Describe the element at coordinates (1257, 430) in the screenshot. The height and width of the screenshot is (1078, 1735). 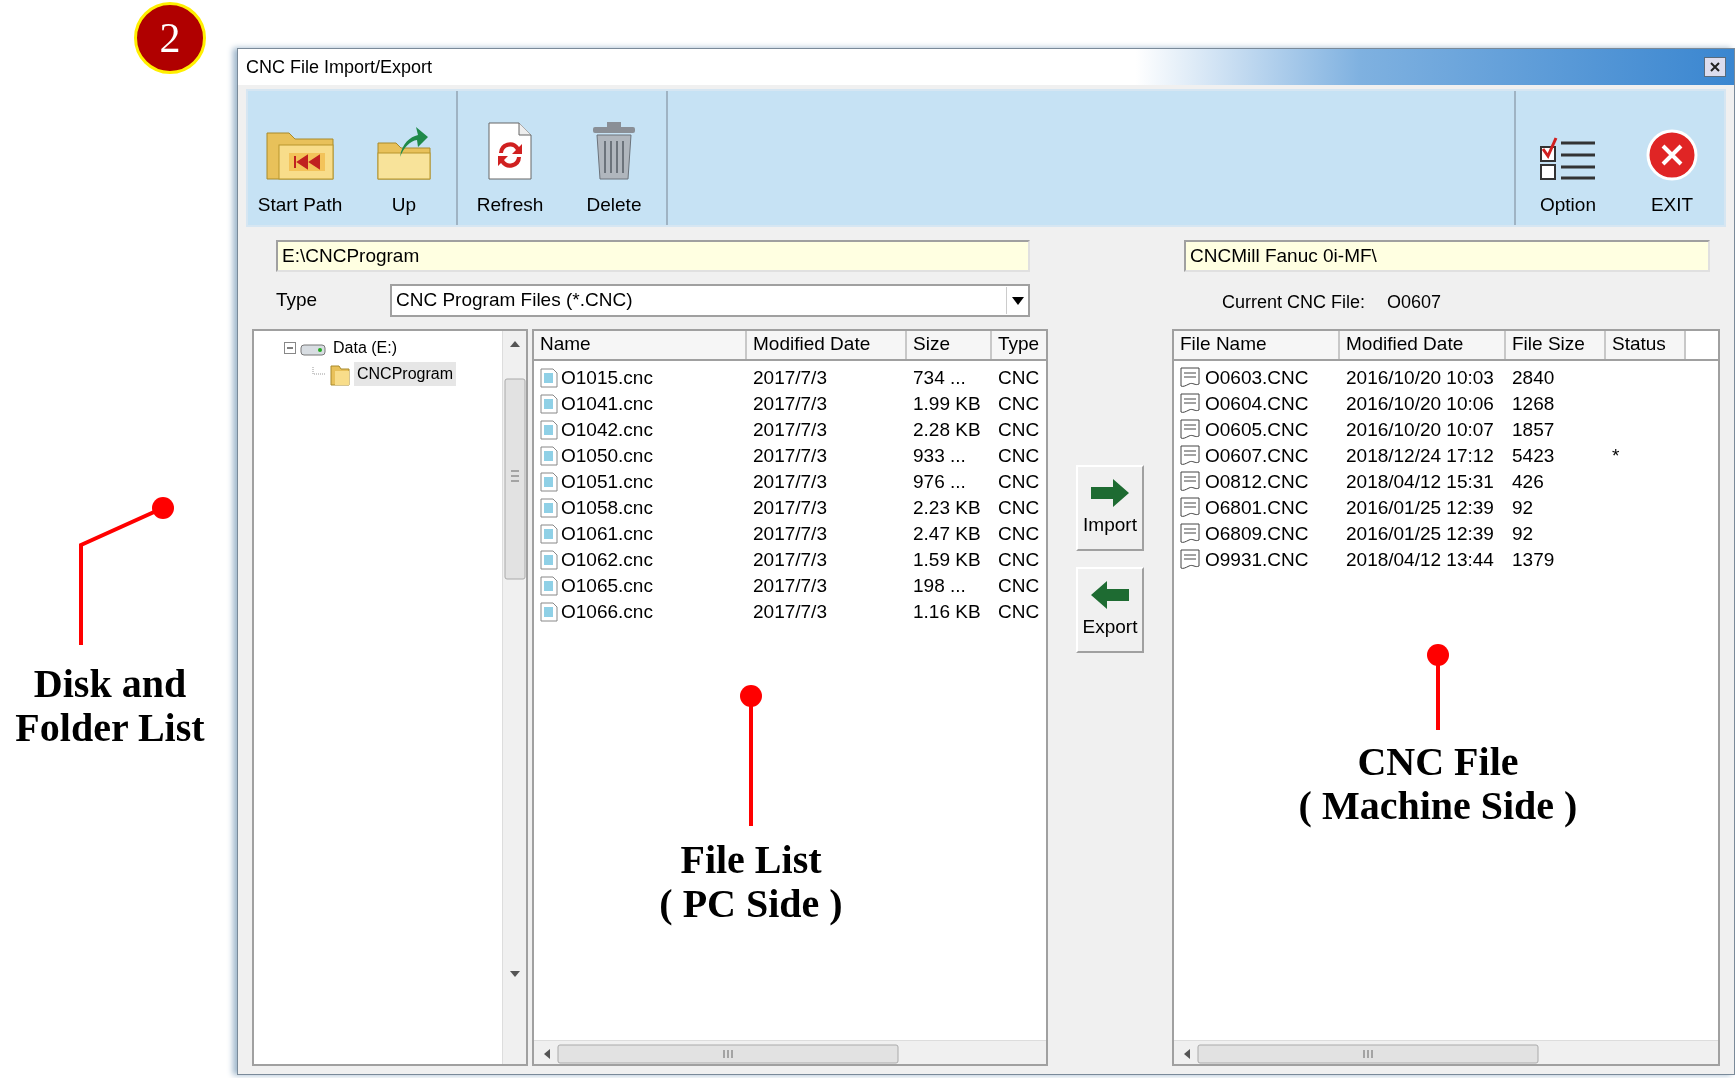
I see `table-cell-text: O0605.CNC` at that location.